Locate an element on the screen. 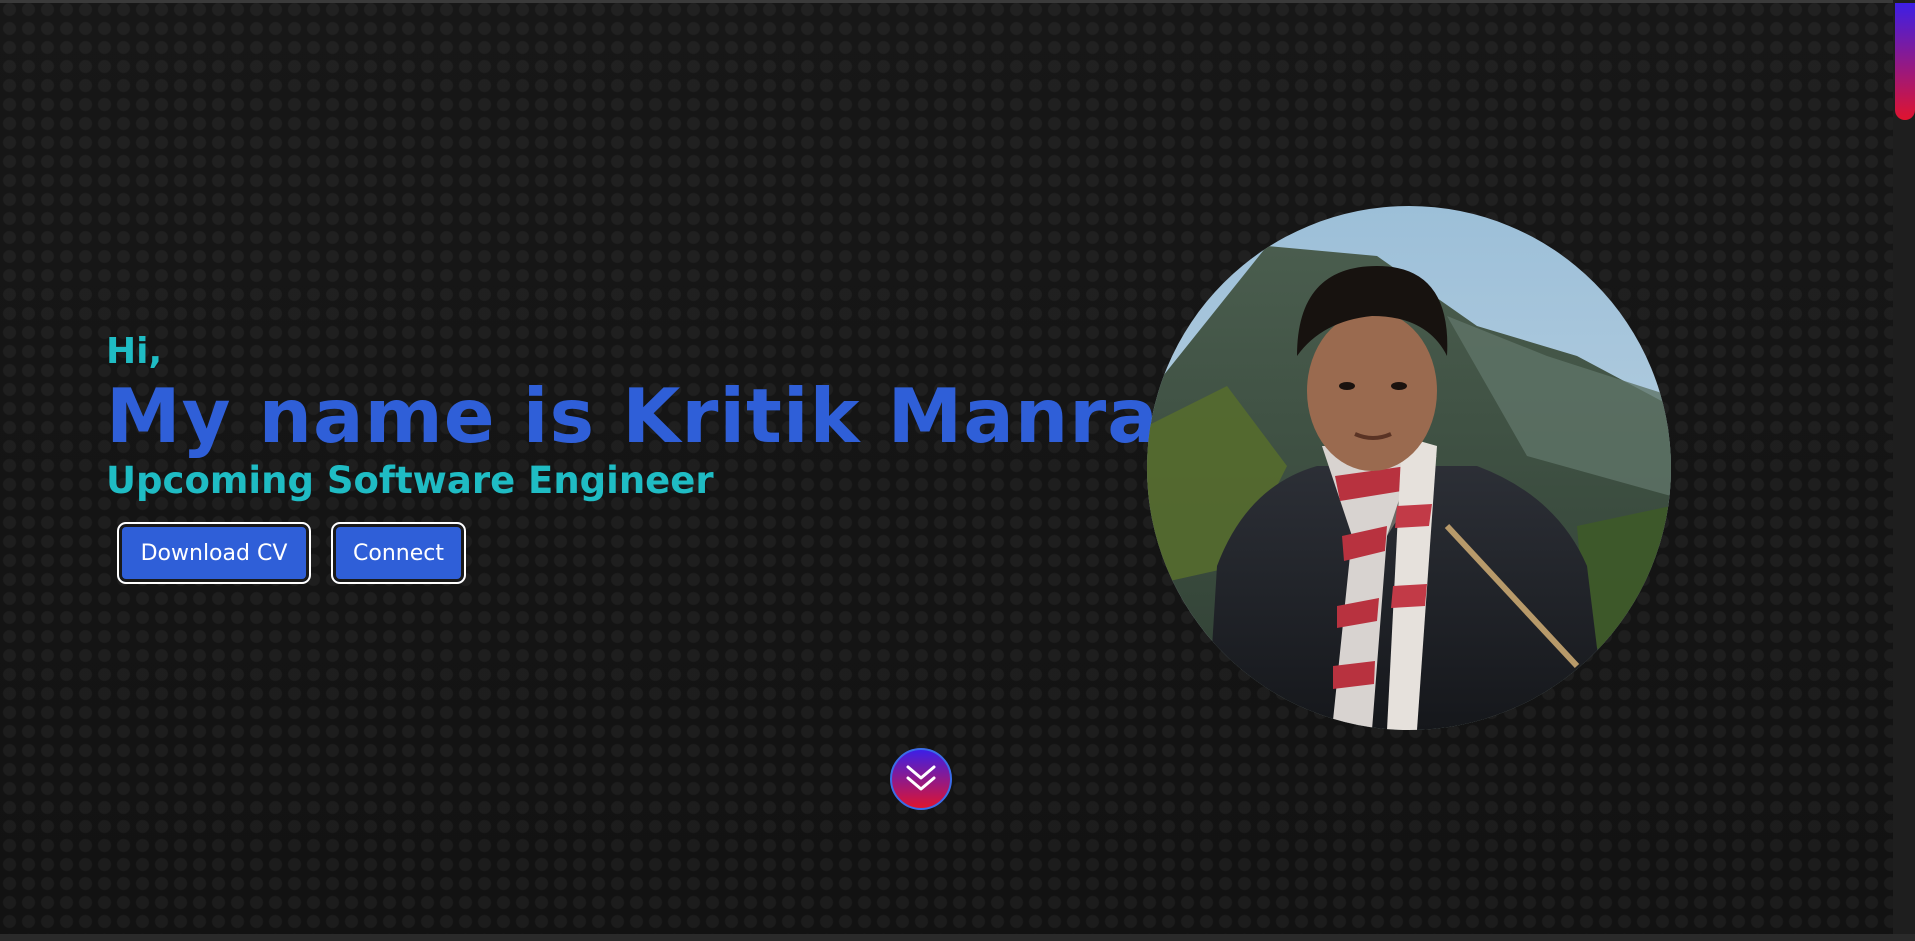  connect-button: Connect is located at coordinates (398, 553).